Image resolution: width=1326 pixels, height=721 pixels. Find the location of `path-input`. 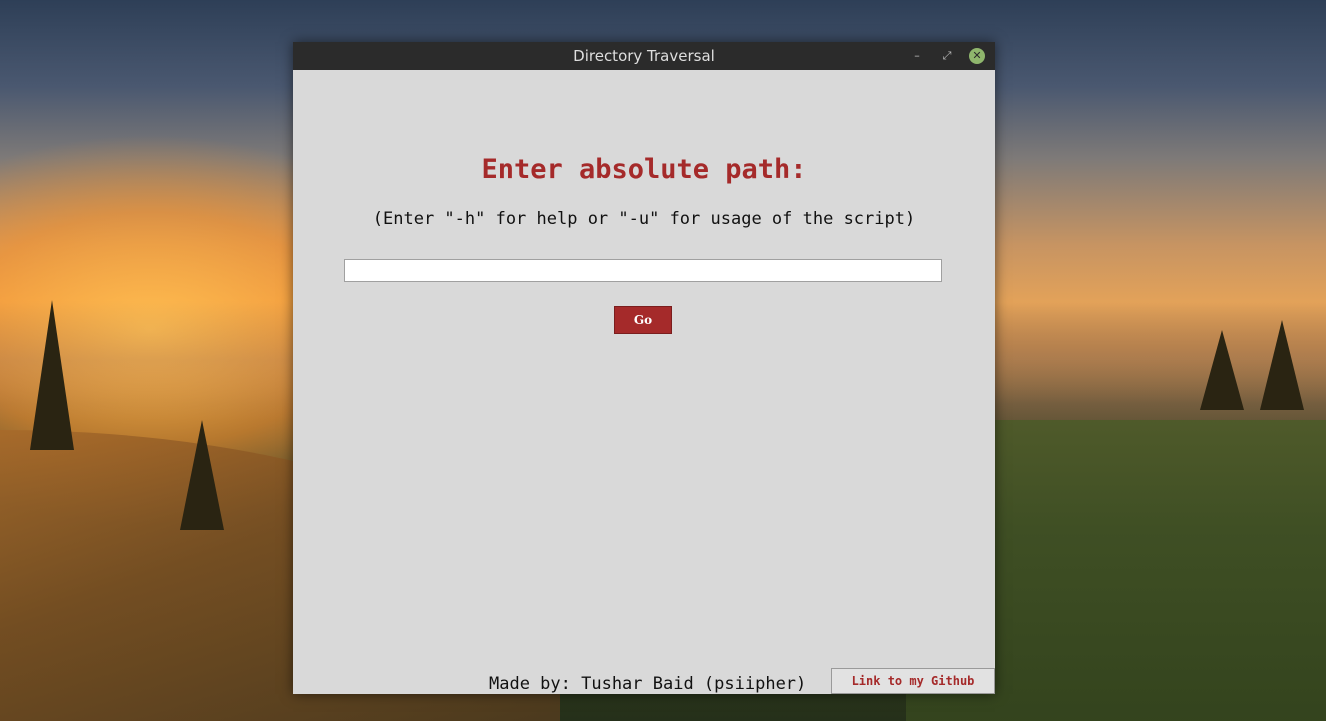

path-input is located at coordinates (643, 270).